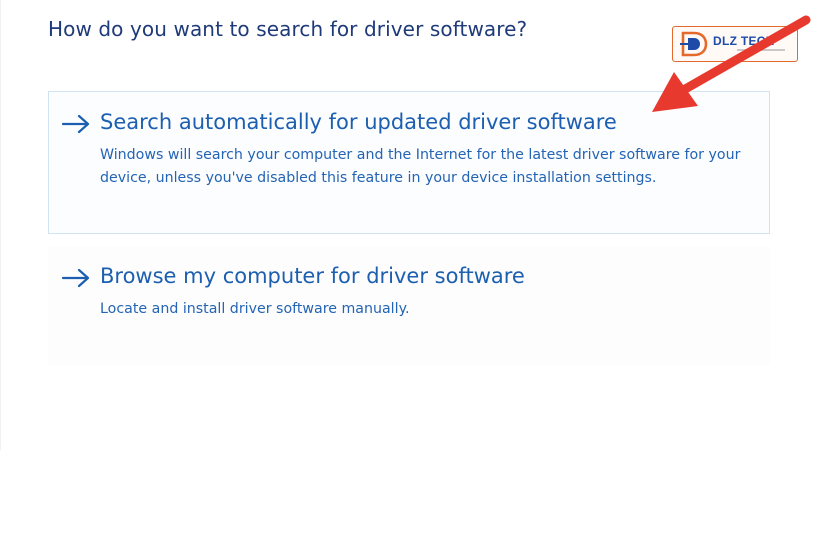  I want to click on logo-tagline-line, so click(761, 50).